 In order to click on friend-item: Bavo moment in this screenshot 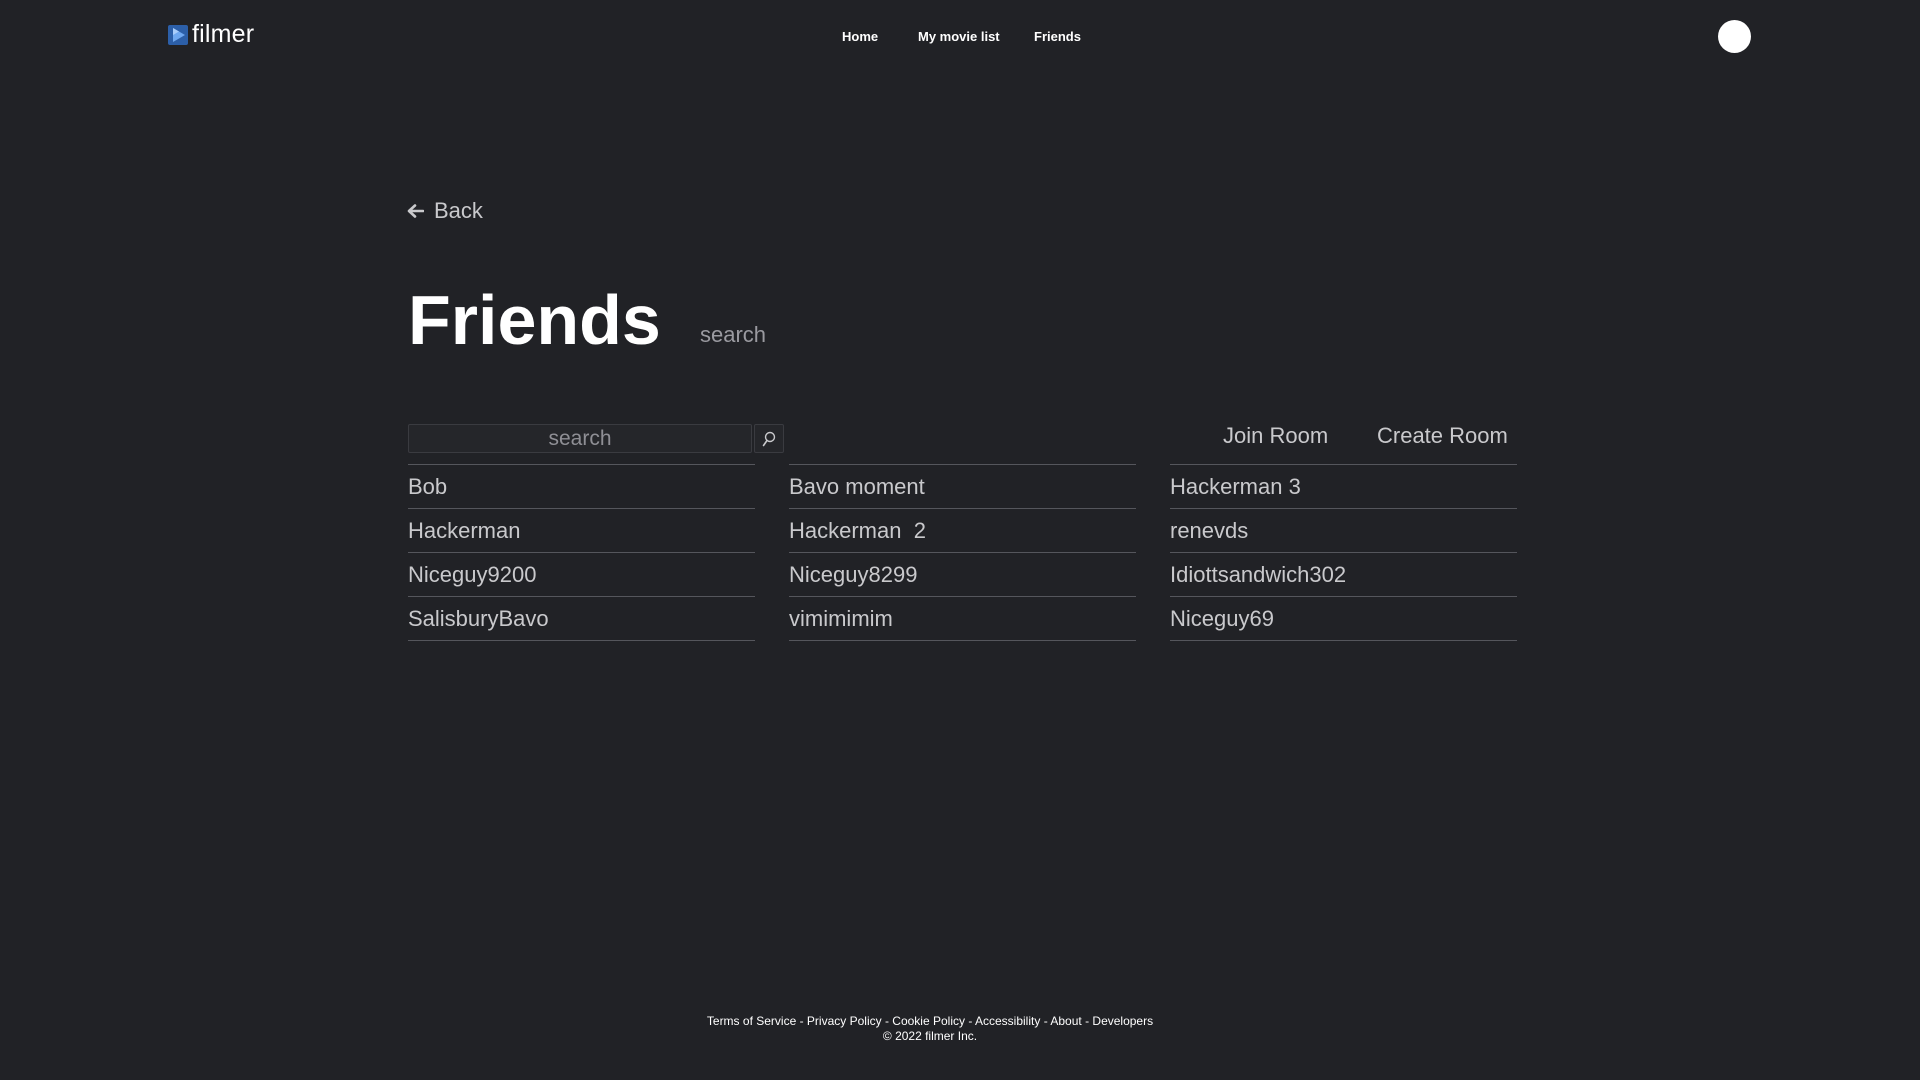, I will do `click(962, 486)`.